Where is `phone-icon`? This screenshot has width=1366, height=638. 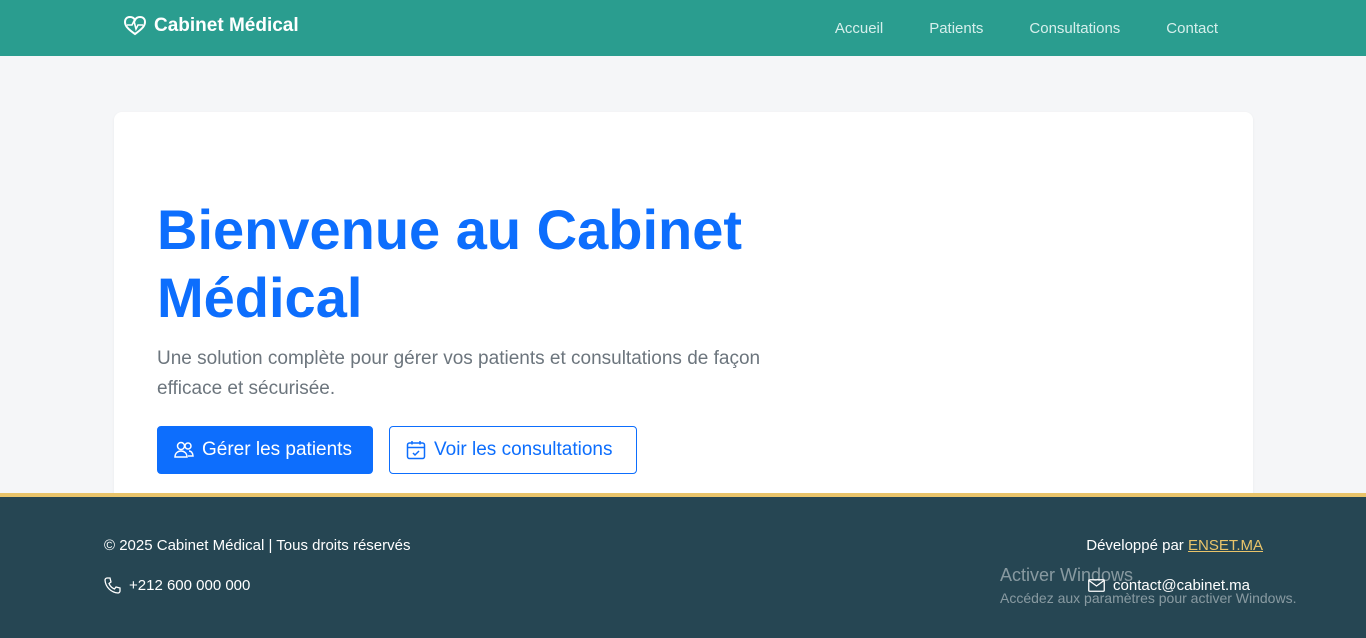 phone-icon is located at coordinates (112, 585).